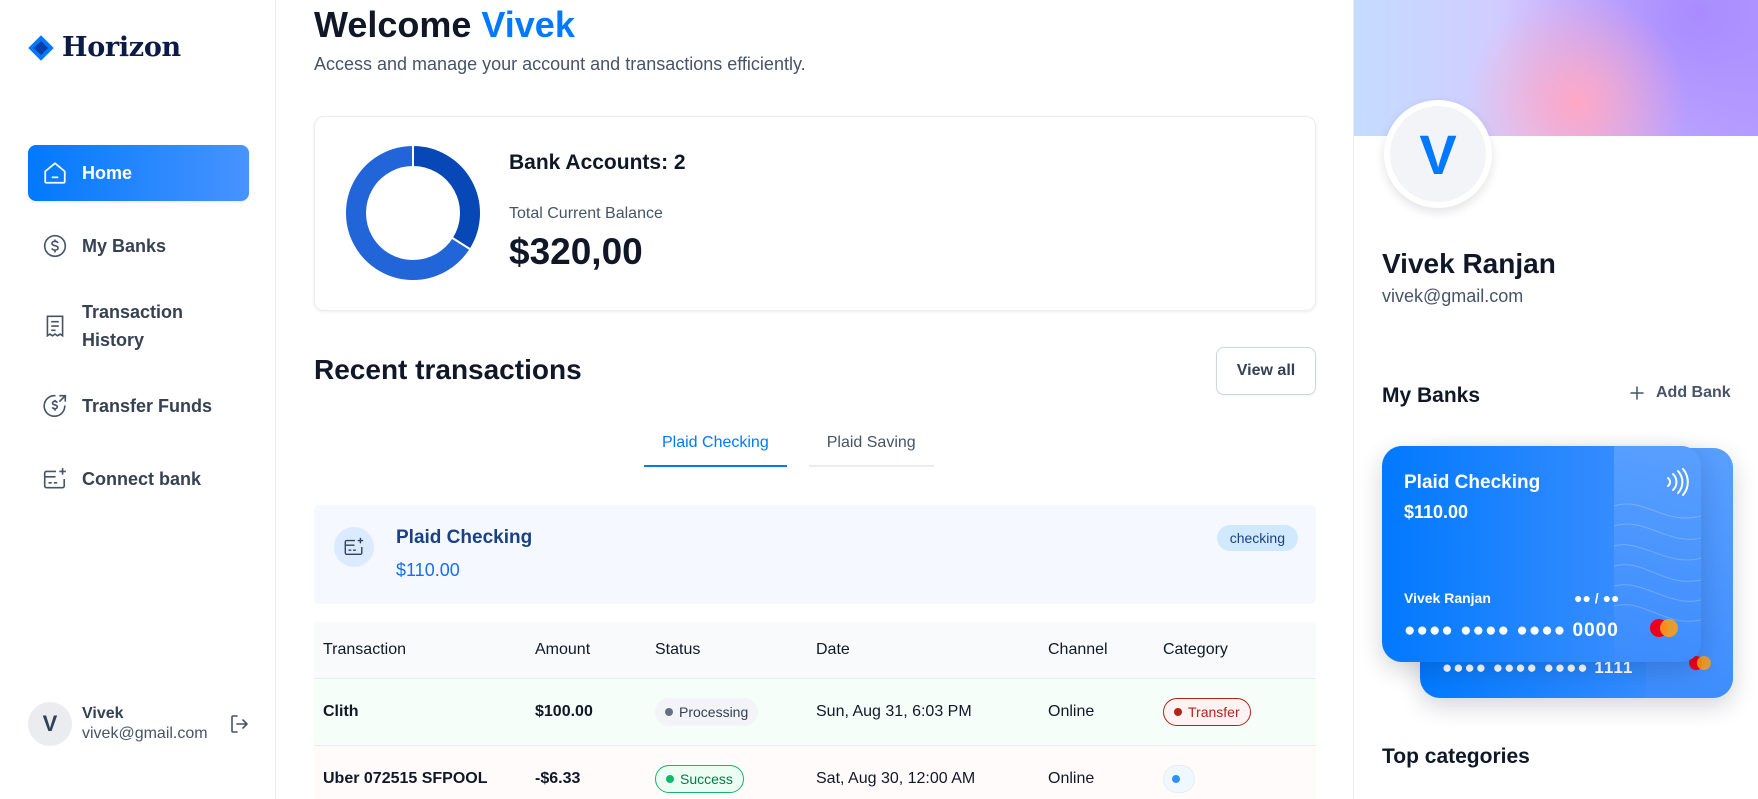  I want to click on tab-plaid-checking: Plaid Checking, so click(715, 443).